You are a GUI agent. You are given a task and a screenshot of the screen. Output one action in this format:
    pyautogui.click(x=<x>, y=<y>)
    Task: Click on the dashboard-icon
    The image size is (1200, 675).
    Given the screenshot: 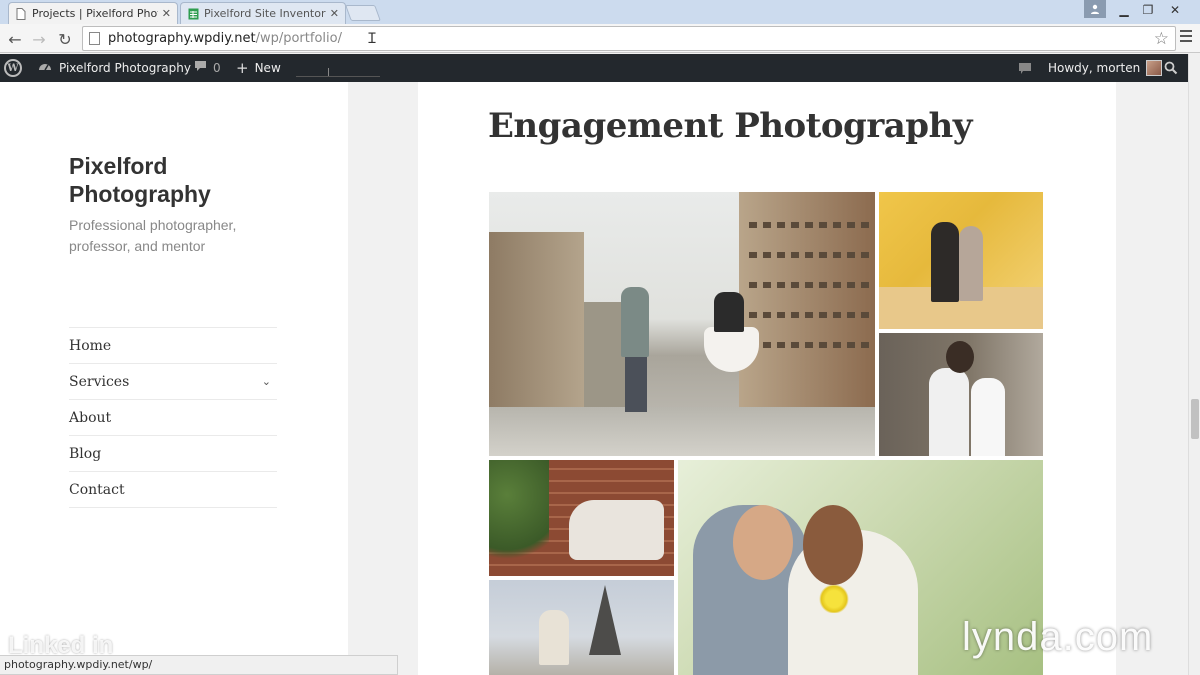 What is the action you would take?
    pyautogui.click(x=45, y=68)
    